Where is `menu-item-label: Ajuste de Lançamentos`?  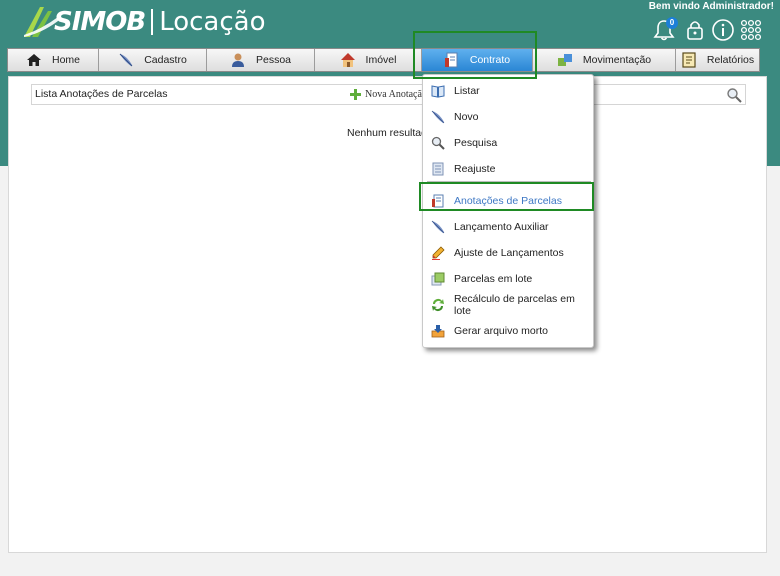 menu-item-label: Ajuste de Lançamentos is located at coordinates (509, 253).